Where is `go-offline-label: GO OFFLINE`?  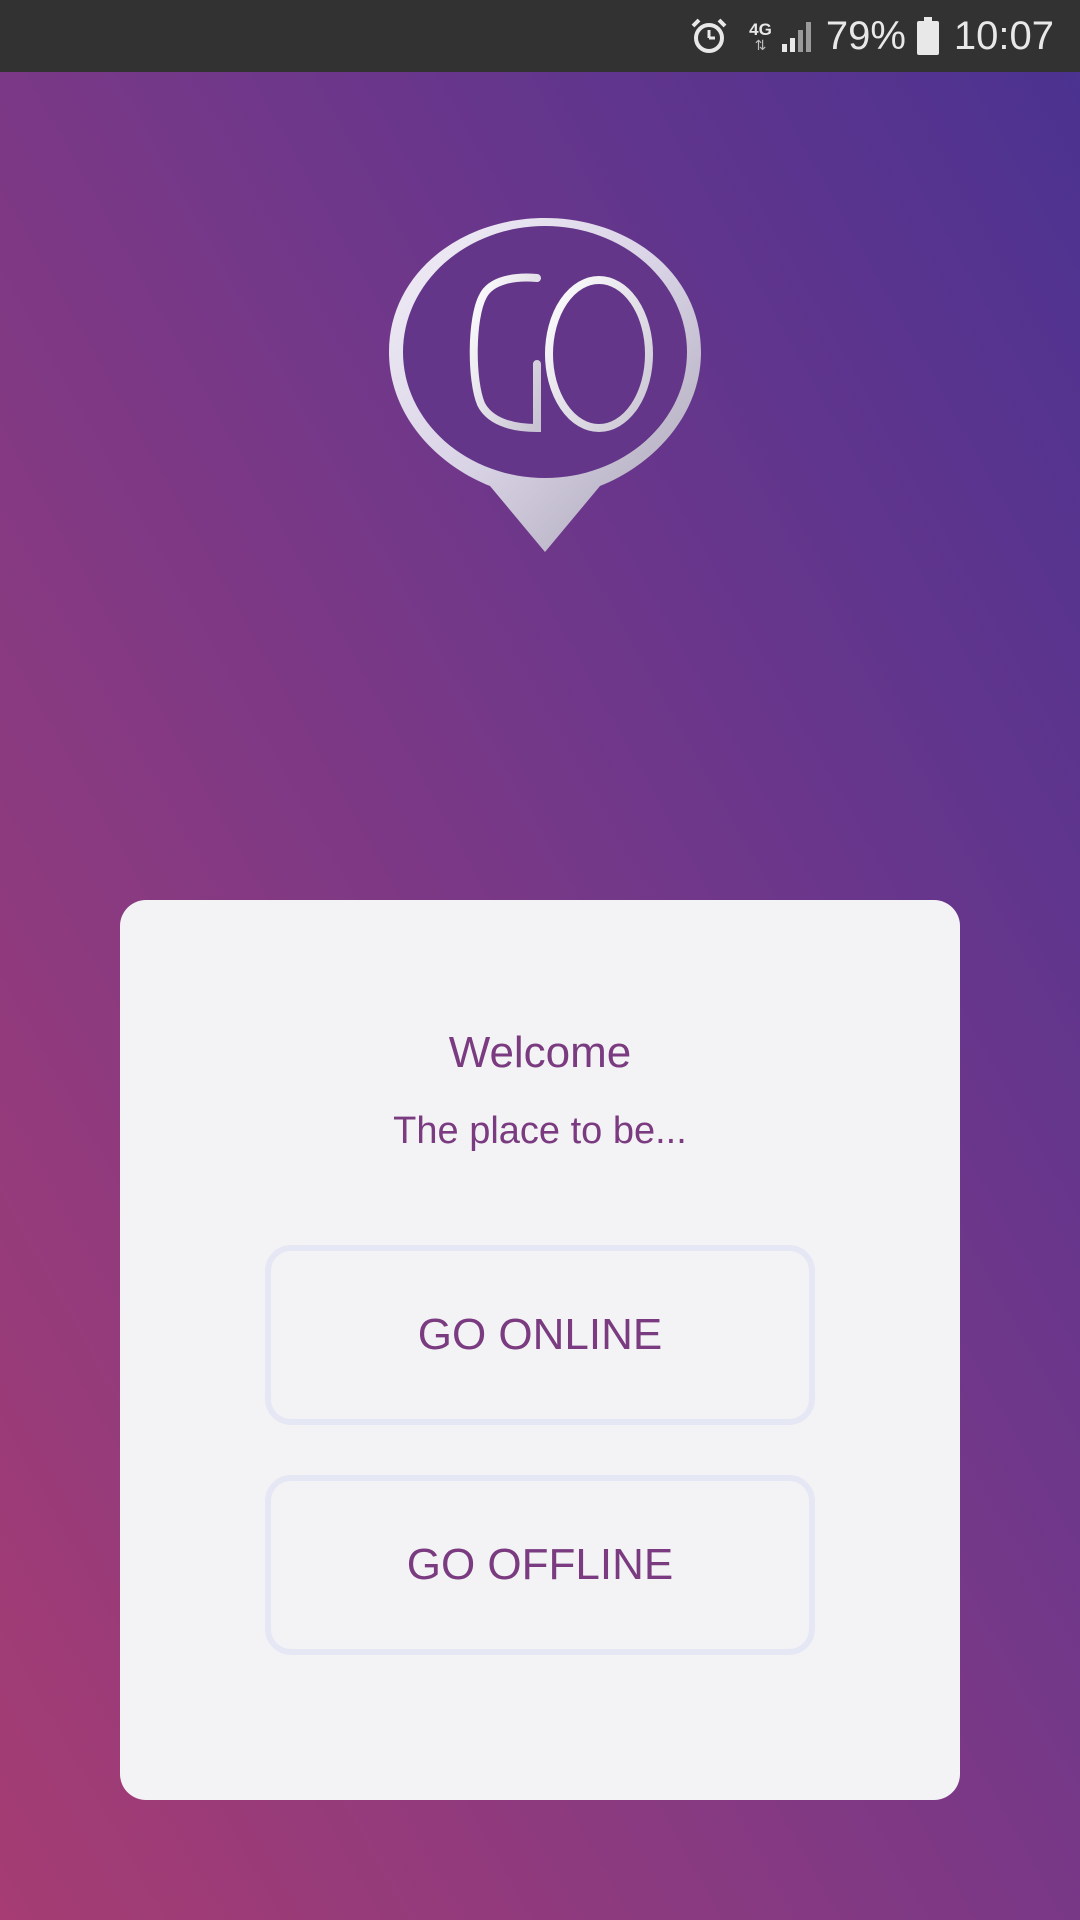
go-offline-label: GO OFFLINE is located at coordinates (540, 1564).